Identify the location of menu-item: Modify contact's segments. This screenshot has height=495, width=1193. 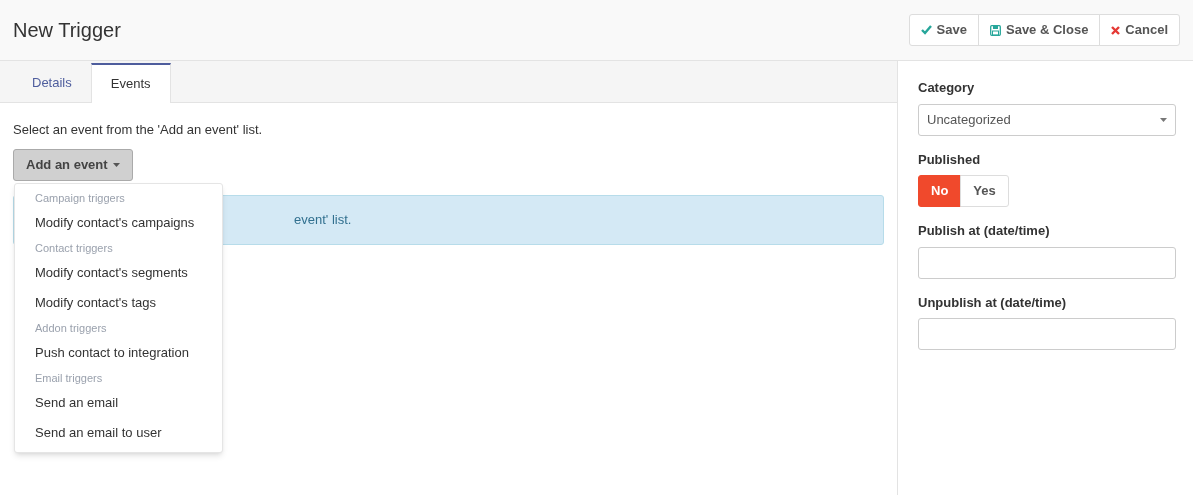
(118, 273).